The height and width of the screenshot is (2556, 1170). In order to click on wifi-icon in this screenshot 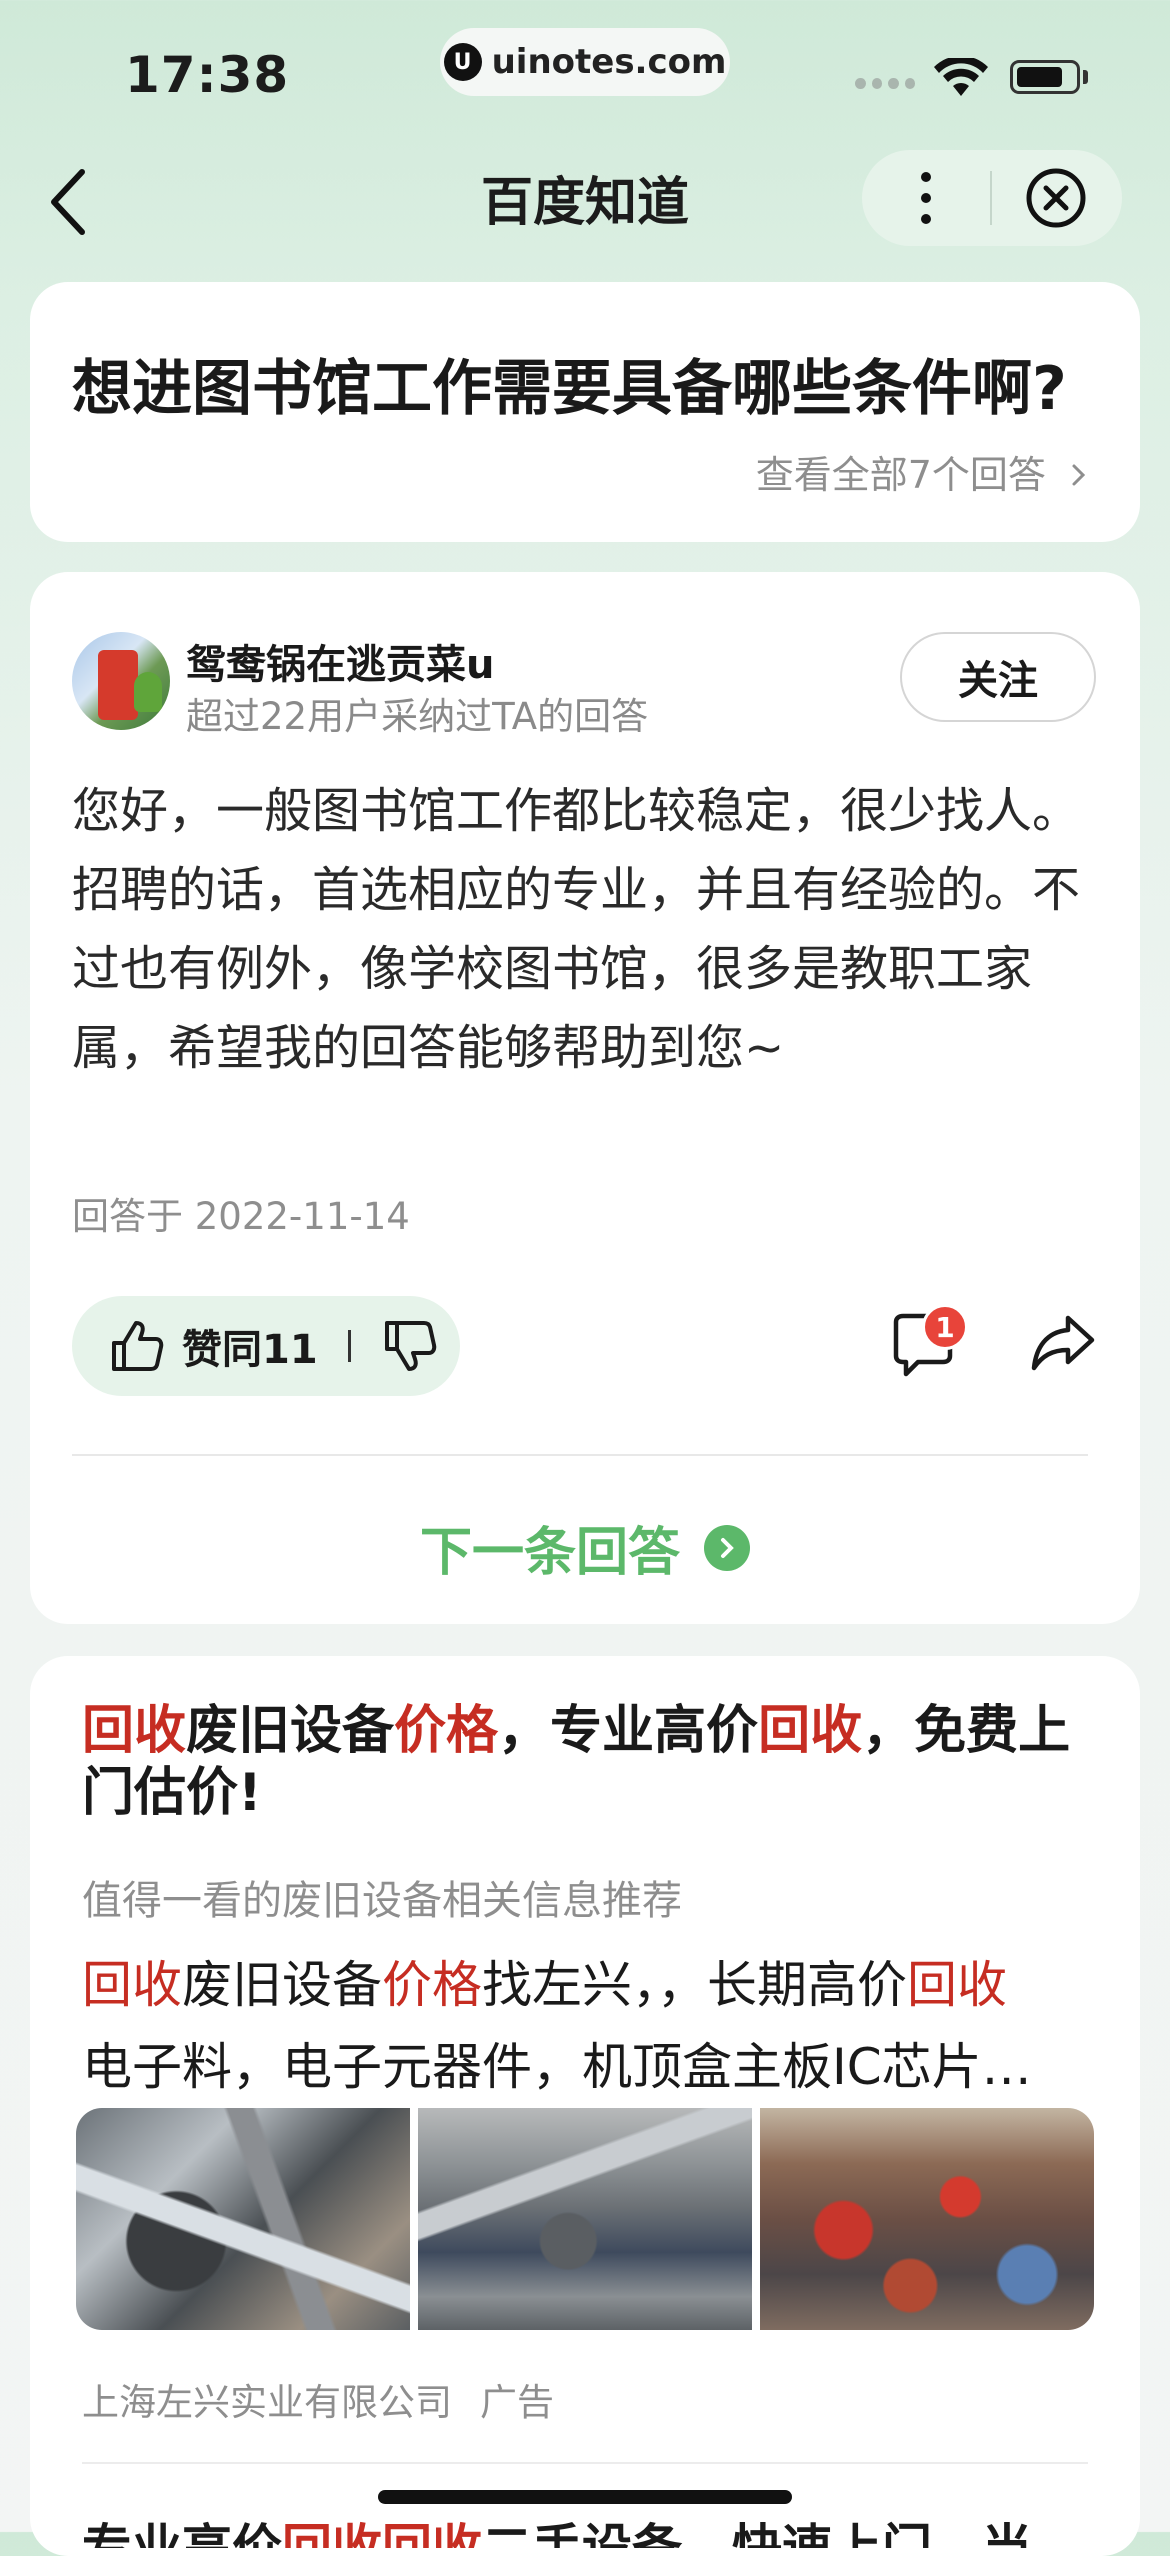, I will do `click(961, 77)`.